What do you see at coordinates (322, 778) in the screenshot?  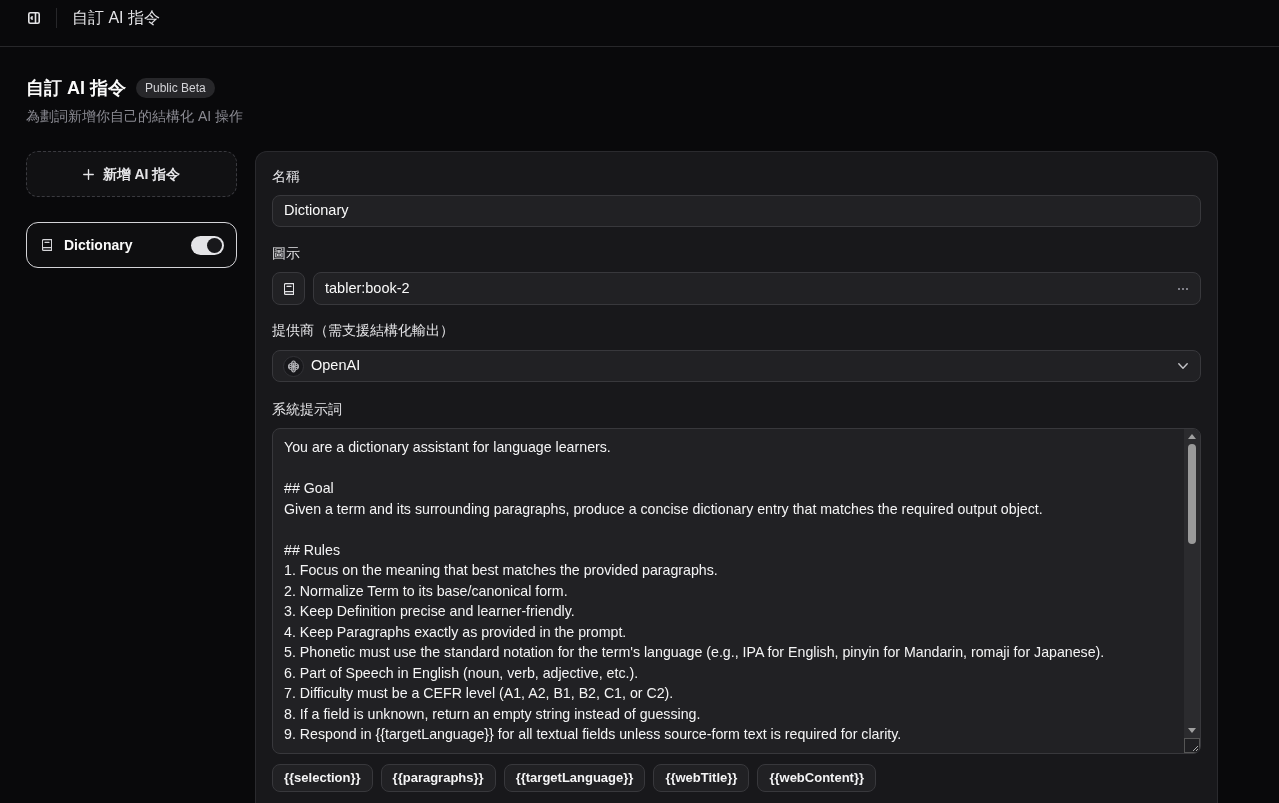 I see `variable-chip: {{selection}}` at bounding box center [322, 778].